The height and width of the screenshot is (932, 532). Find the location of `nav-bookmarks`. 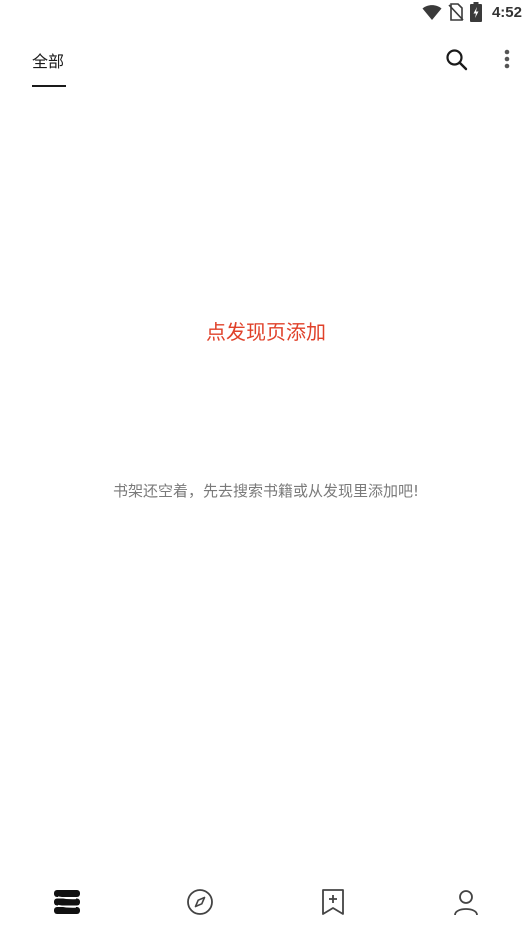

nav-bookmarks is located at coordinates (332, 902).